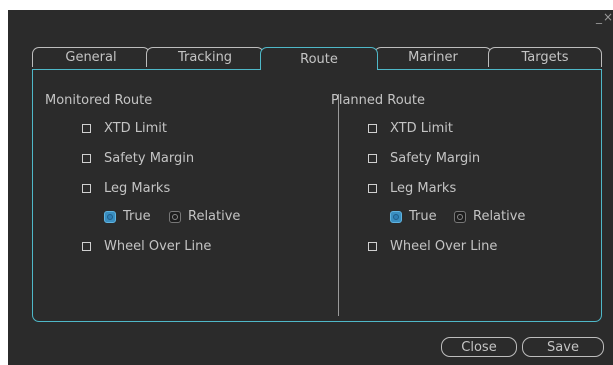  I want to click on planned-wheel-over-option: Wheel Over Line, so click(432, 246).